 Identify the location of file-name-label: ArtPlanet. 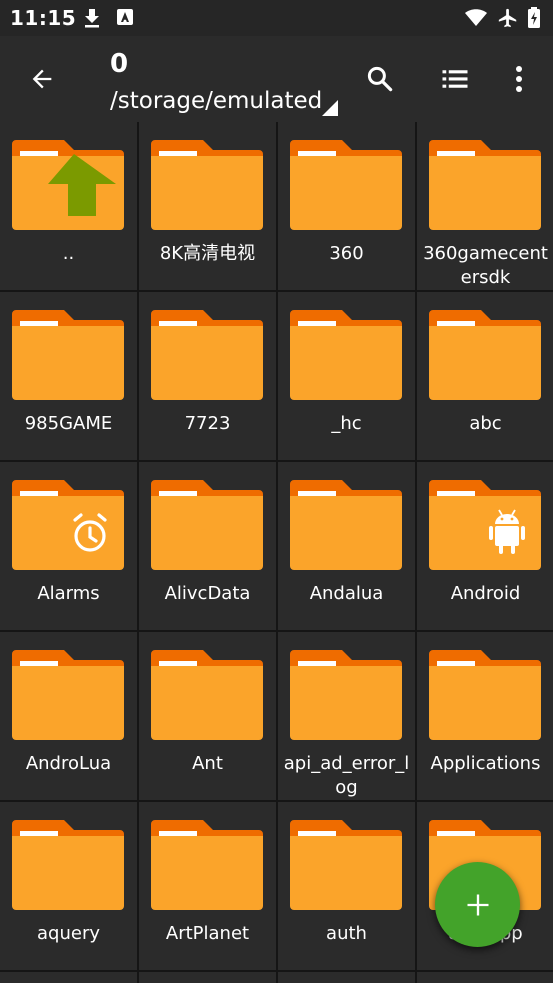
(207, 933).